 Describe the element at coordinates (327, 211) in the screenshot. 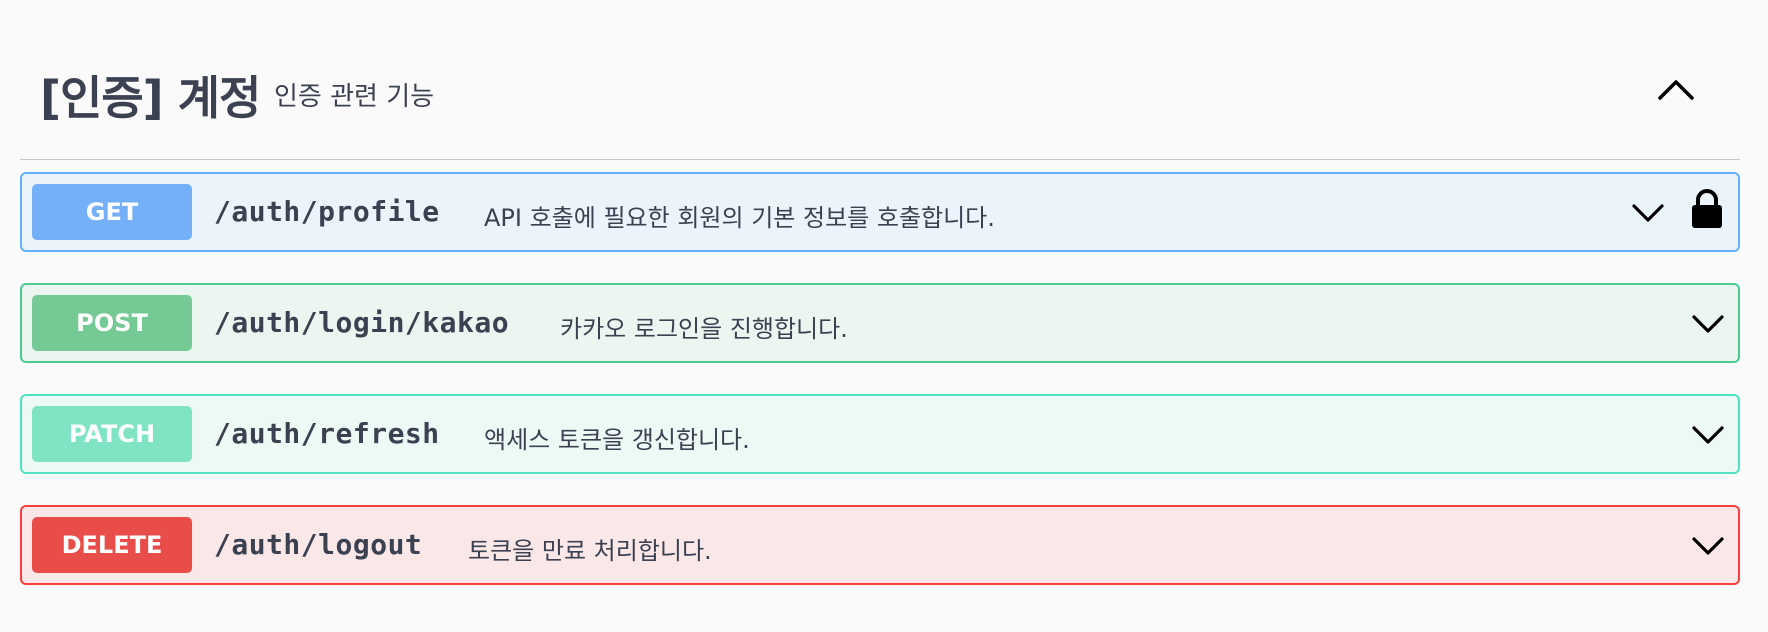

I see `operation-path: /auth/profile` at that location.